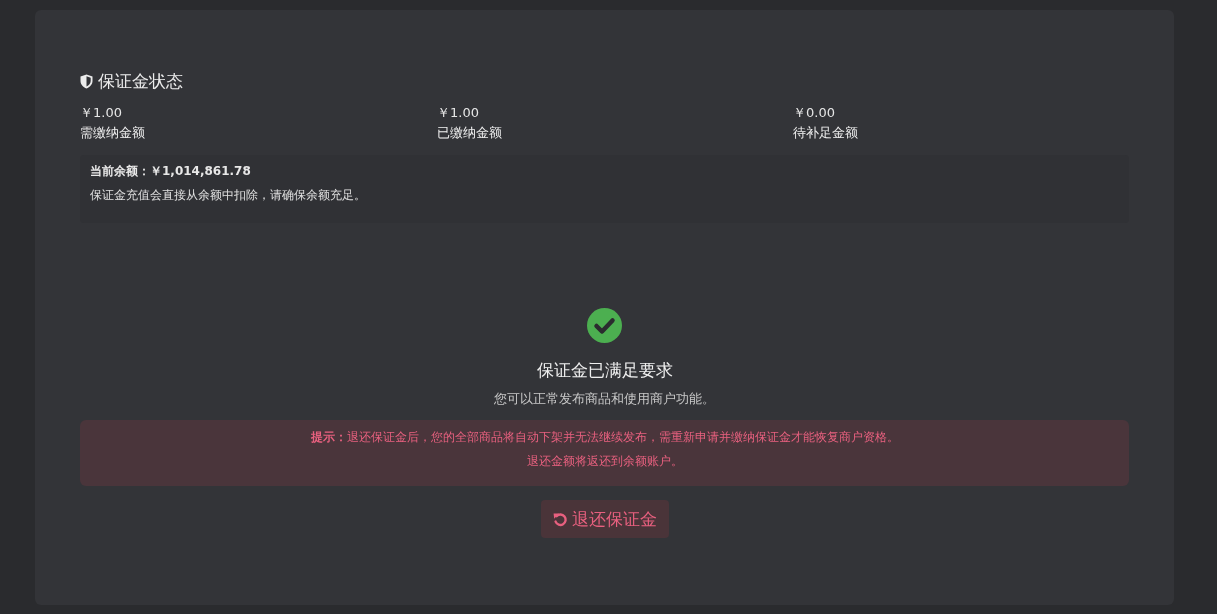  What do you see at coordinates (470, 133) in the screenshot?
I see `amount-label: 已缴纳金额` at bounding box center [470, 133].